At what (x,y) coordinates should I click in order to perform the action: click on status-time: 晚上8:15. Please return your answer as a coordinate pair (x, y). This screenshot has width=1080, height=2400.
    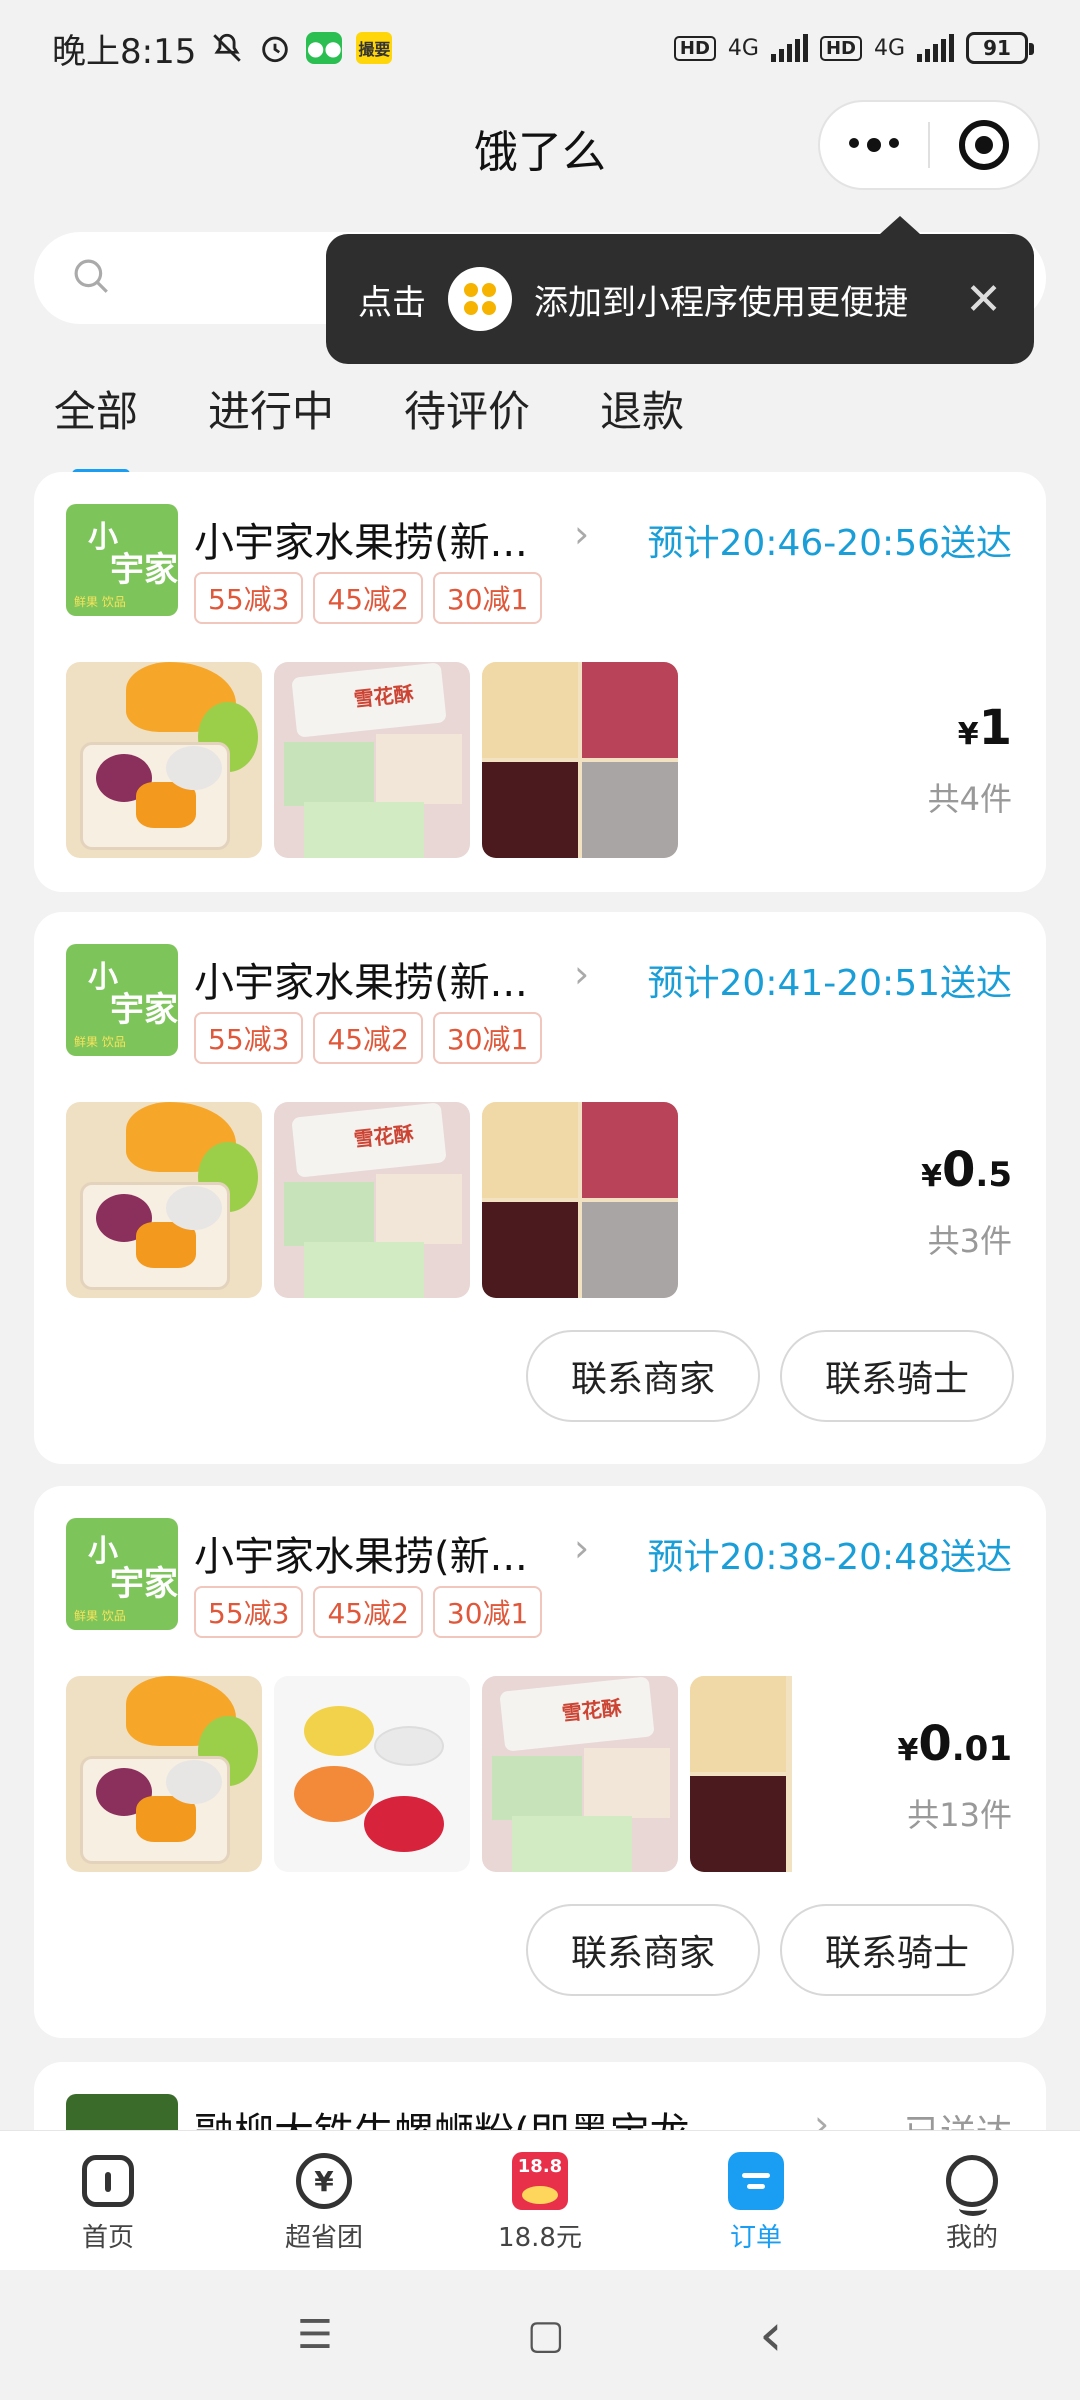
    Looking at the image, I should click on (124, 51).